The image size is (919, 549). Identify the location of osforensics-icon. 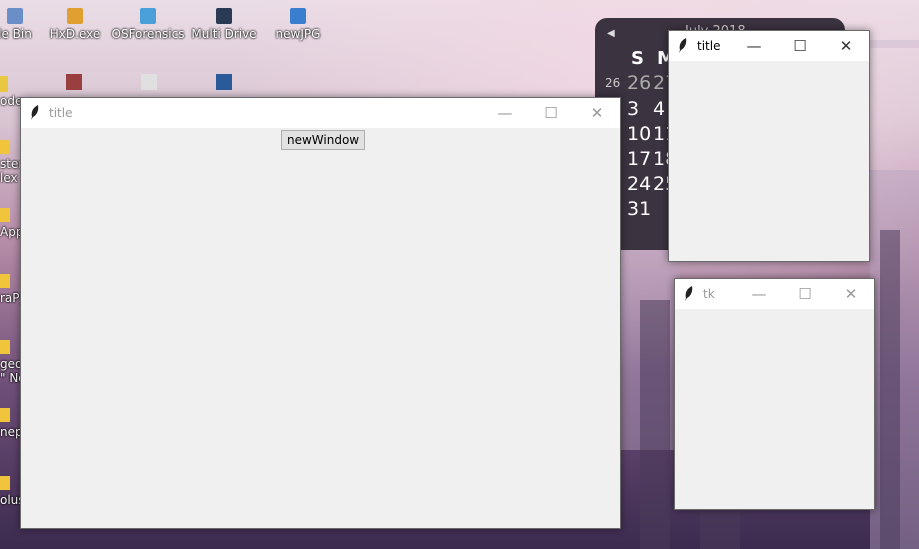
(148, 16).